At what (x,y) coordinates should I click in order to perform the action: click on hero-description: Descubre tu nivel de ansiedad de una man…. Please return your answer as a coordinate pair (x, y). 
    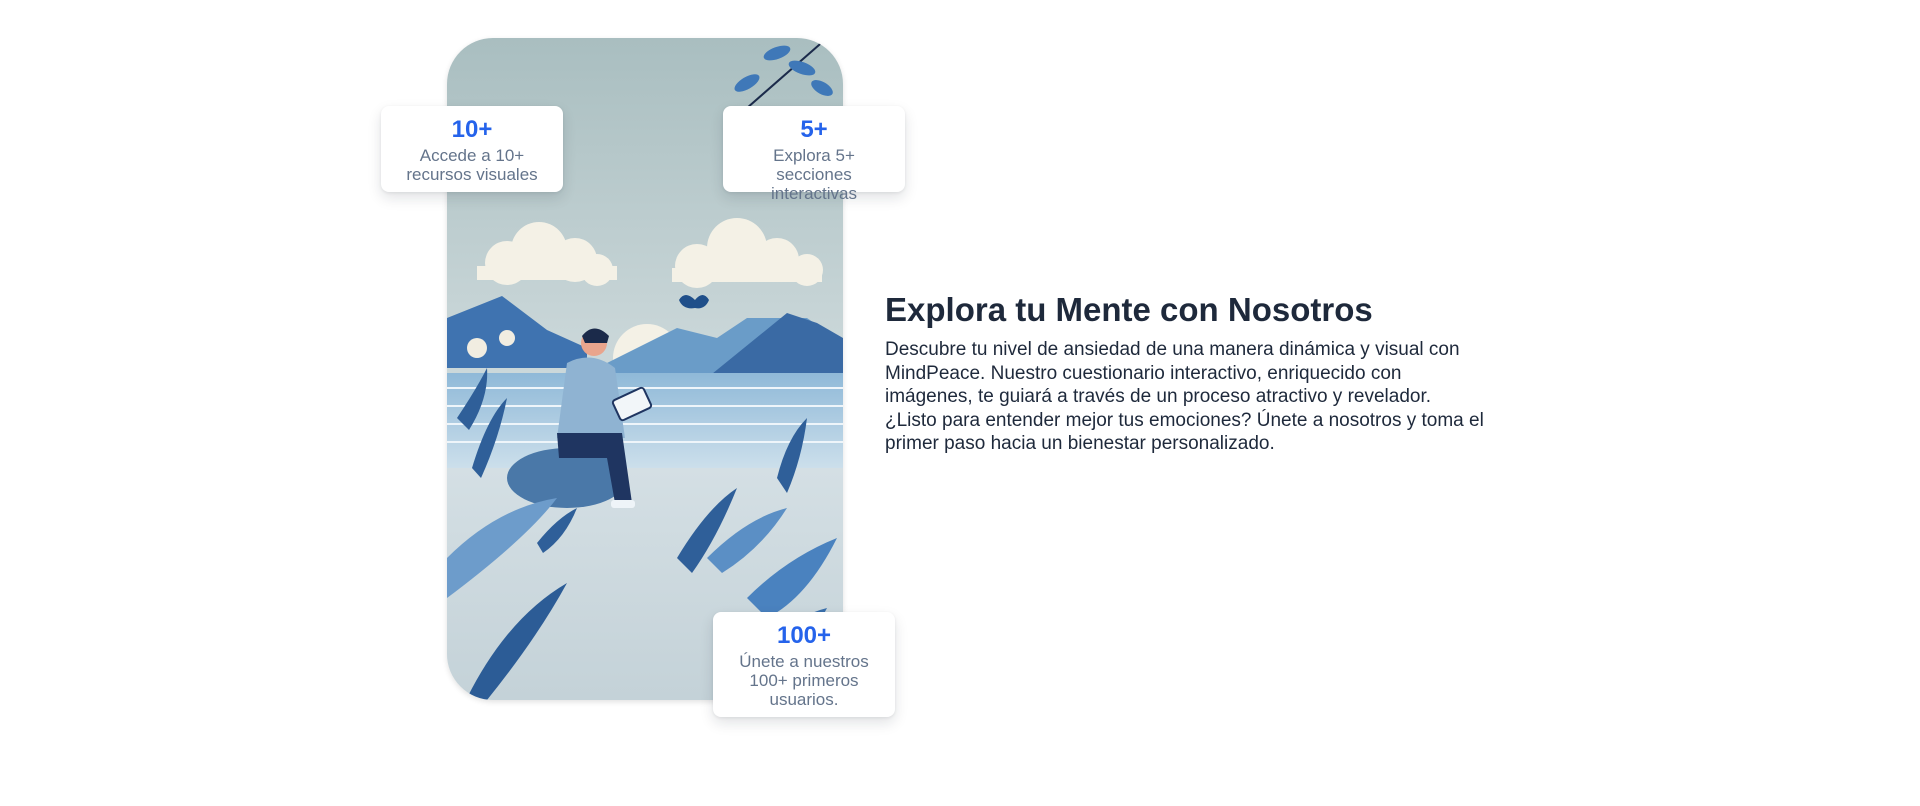
    Looking at the image, I should click on (1184, 396).